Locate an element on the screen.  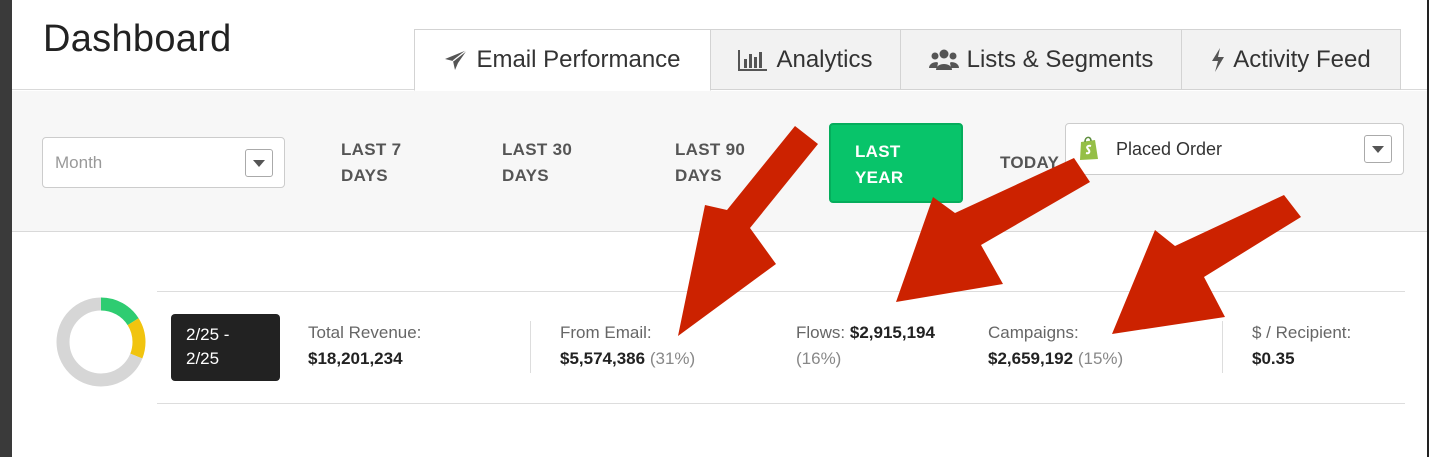
tab-analytics: Analytics is located at coordinates (805, 59).